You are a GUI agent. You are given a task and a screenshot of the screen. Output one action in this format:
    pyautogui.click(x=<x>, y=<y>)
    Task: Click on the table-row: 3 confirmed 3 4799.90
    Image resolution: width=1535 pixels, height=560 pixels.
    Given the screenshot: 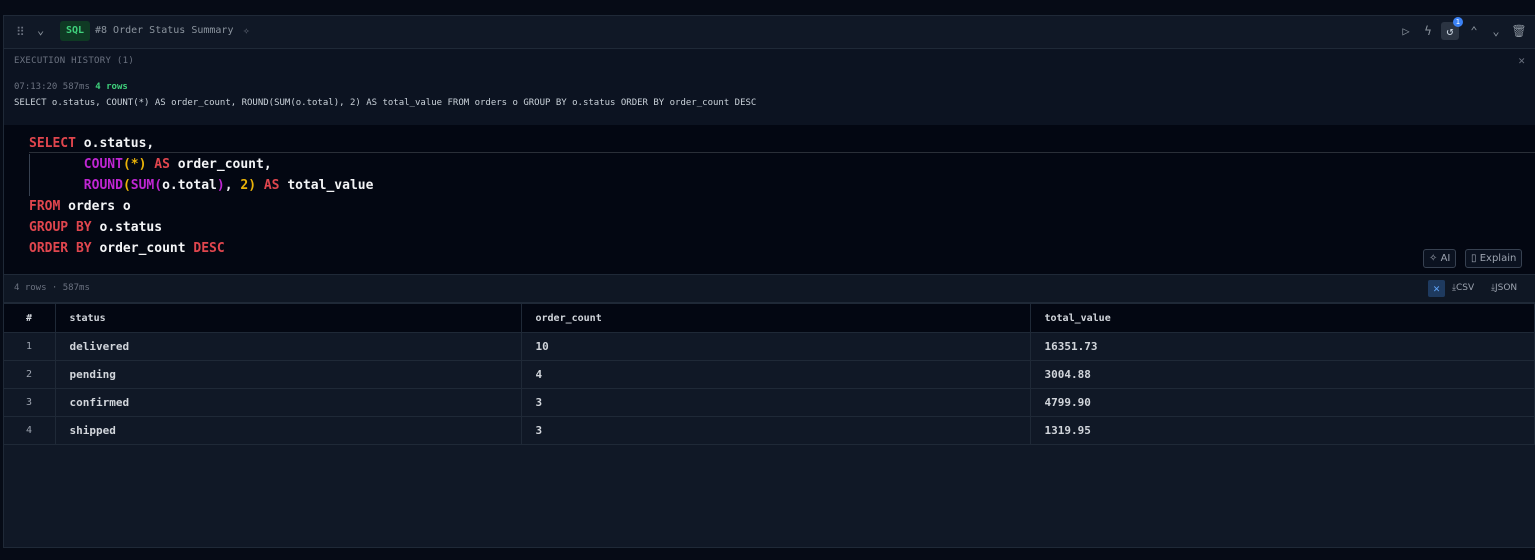 What is the action you would take?
    pyautogui.click(x=769, y=402)
    